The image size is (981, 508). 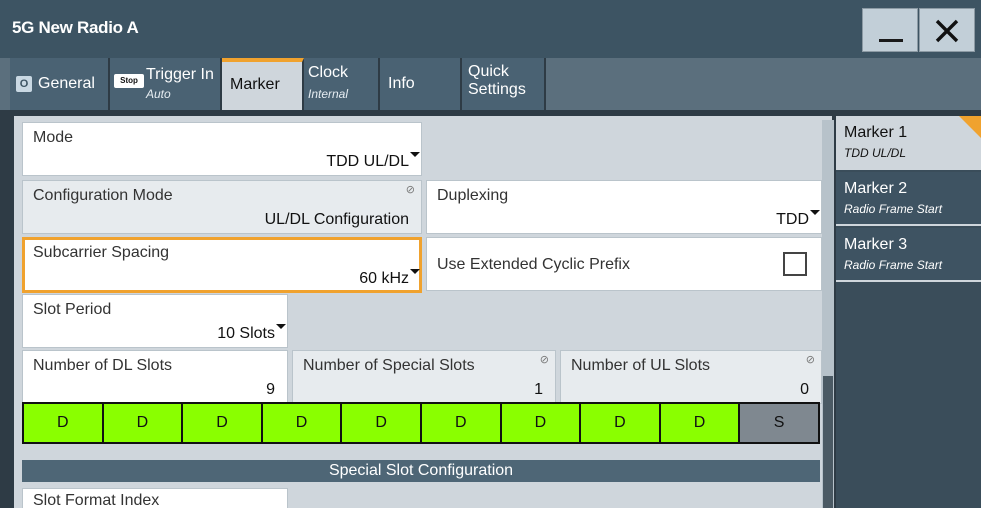 I want to click on special-slot-section-header: Special Slot Configuration, so click(x=421, y=471).